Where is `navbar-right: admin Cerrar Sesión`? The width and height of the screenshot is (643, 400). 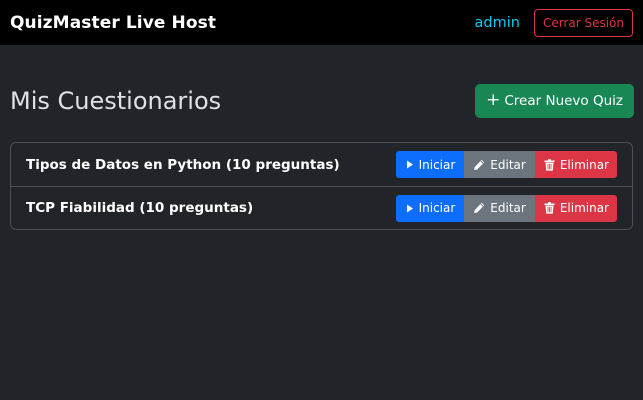
navbar-right: admin Cerrar Sesión is located at coordinates (554, 22).